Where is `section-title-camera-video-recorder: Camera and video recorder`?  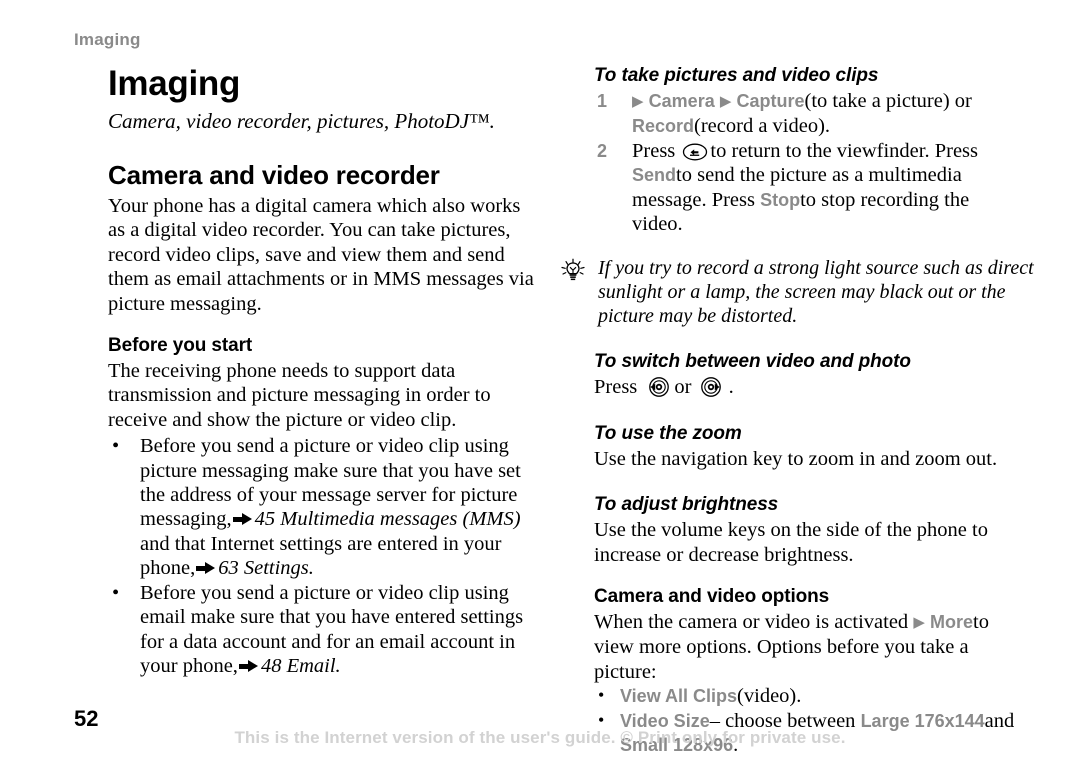 section-title-camera-video-recorder: Camera and video recorder is located at coordinates (274, 175).